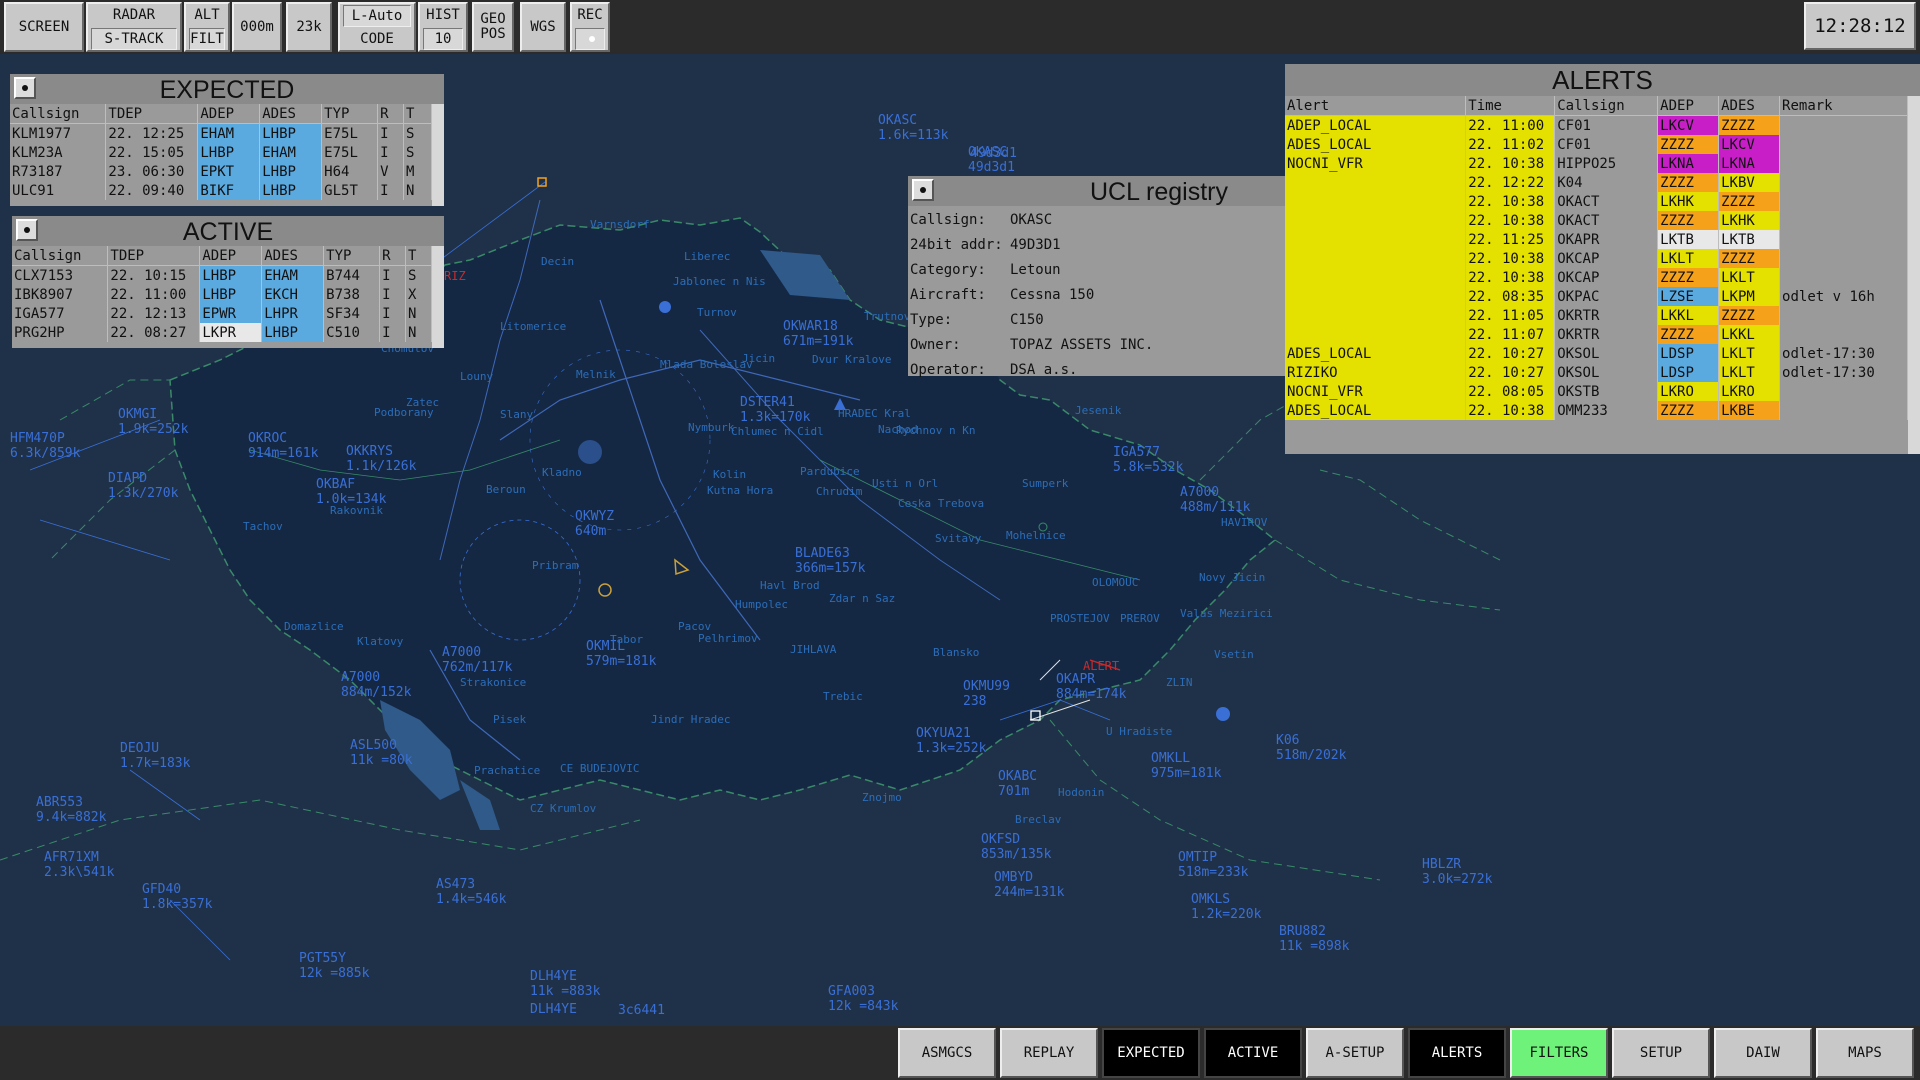 The width and height of the screenshot is (1920, 1080). Describe the element at coordinates (127, 478) in the screenshot. I see `track-label: DIAPD` at that location.